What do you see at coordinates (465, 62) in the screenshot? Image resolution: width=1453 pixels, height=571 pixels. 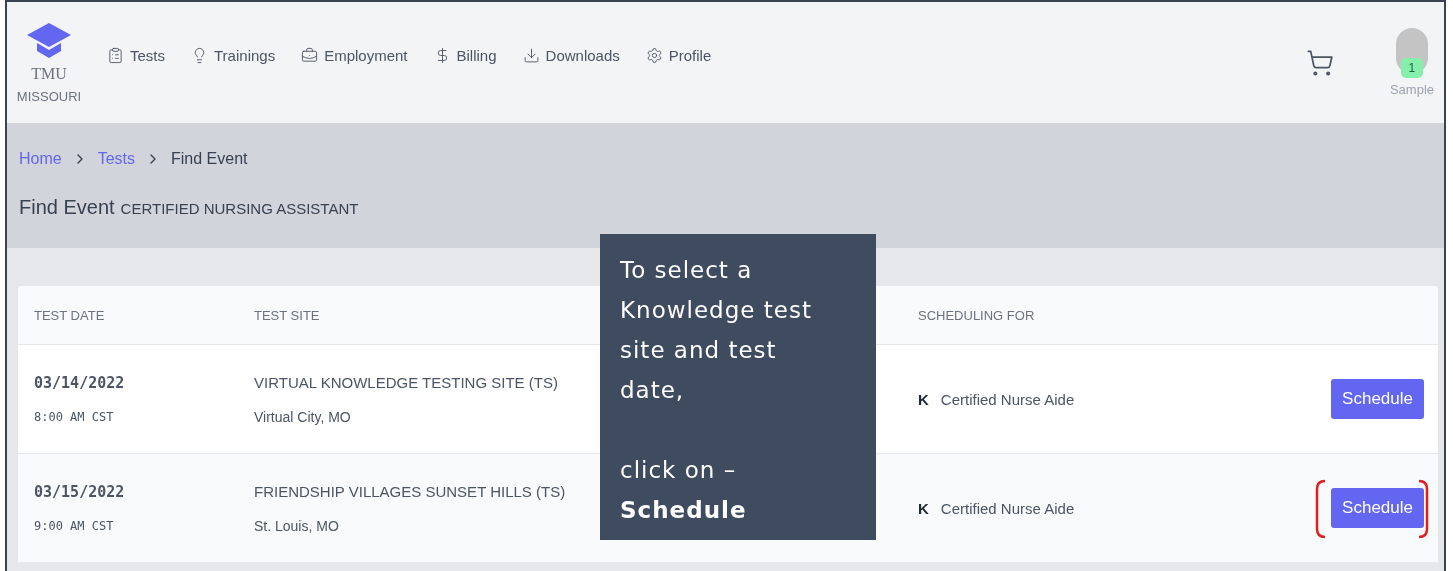 I see `nav-link: Billing` at bounding box center [465, 62].